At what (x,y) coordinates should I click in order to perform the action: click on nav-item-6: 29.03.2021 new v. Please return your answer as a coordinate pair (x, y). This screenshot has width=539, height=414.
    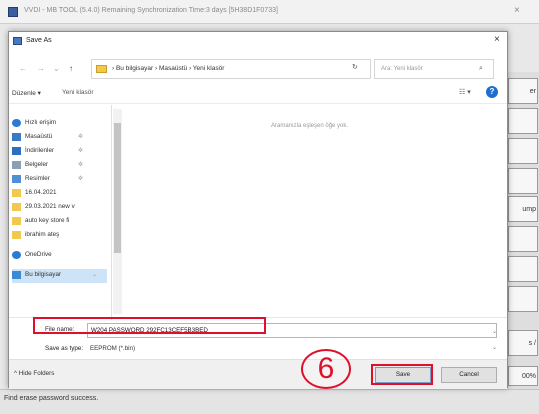
    Looking at the image, I should click on (59, 208).